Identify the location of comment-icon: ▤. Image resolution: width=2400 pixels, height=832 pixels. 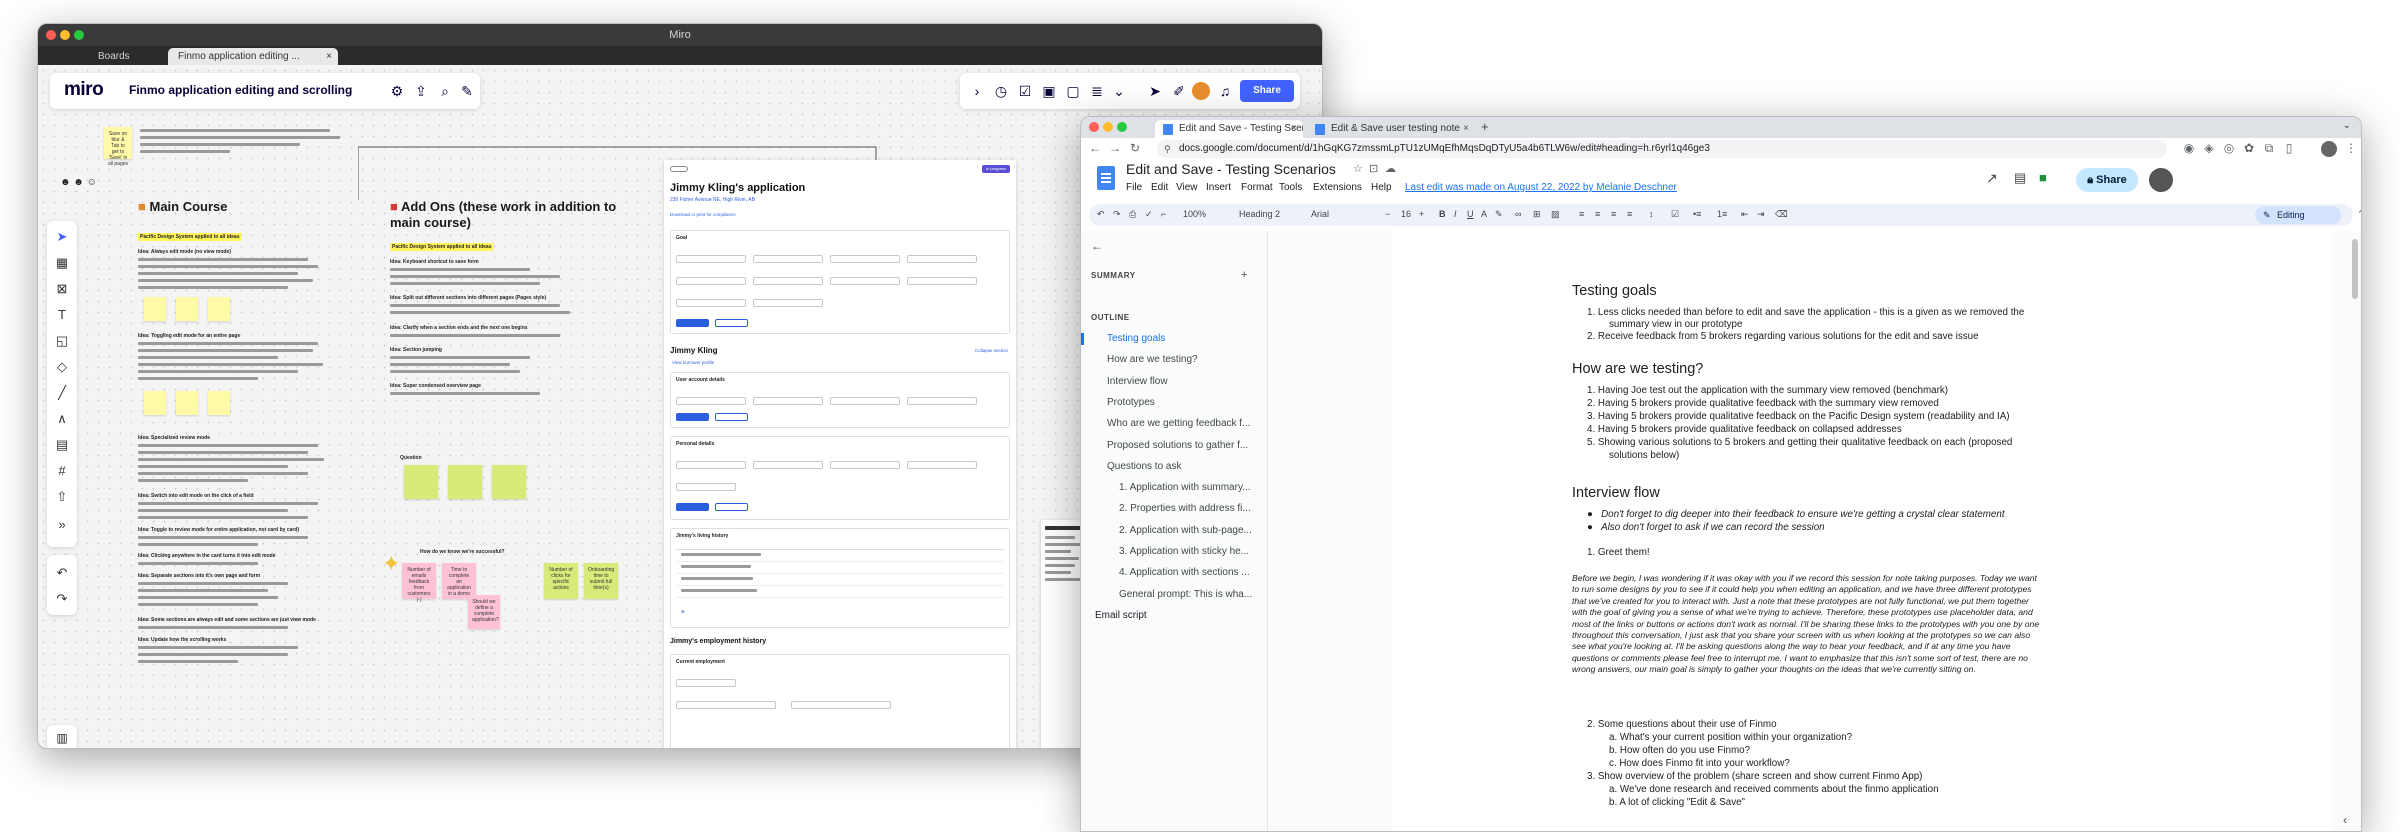
(2020, 178).